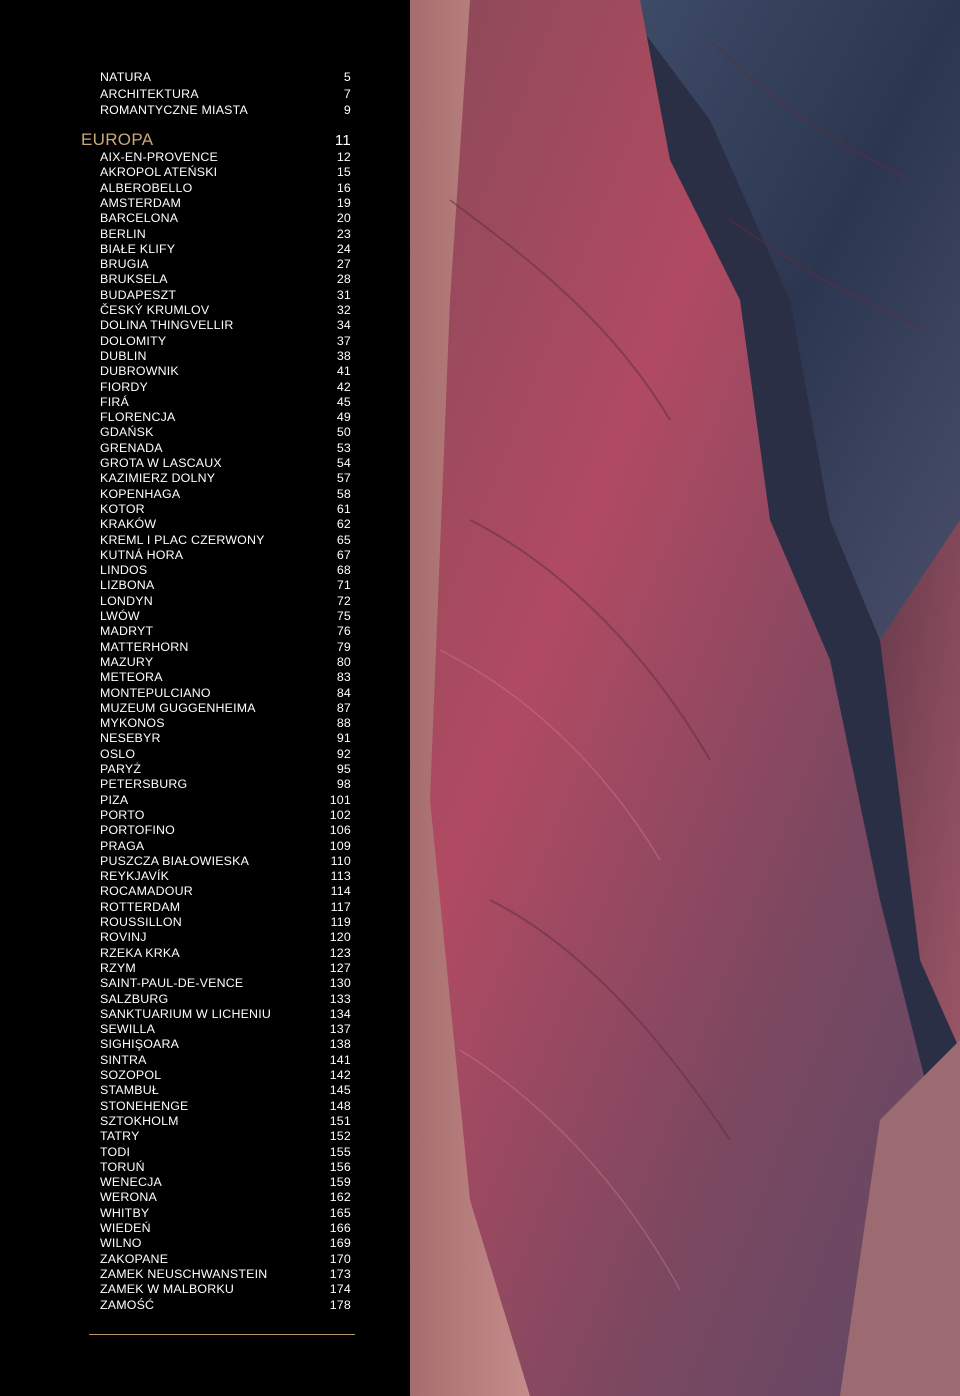 This screenshot has width=960, height=1396. What do you see at coordinates (114, 799) in the screenshot?
I see `toc-entry-title: PIZA` at bounding box center [114, 799].